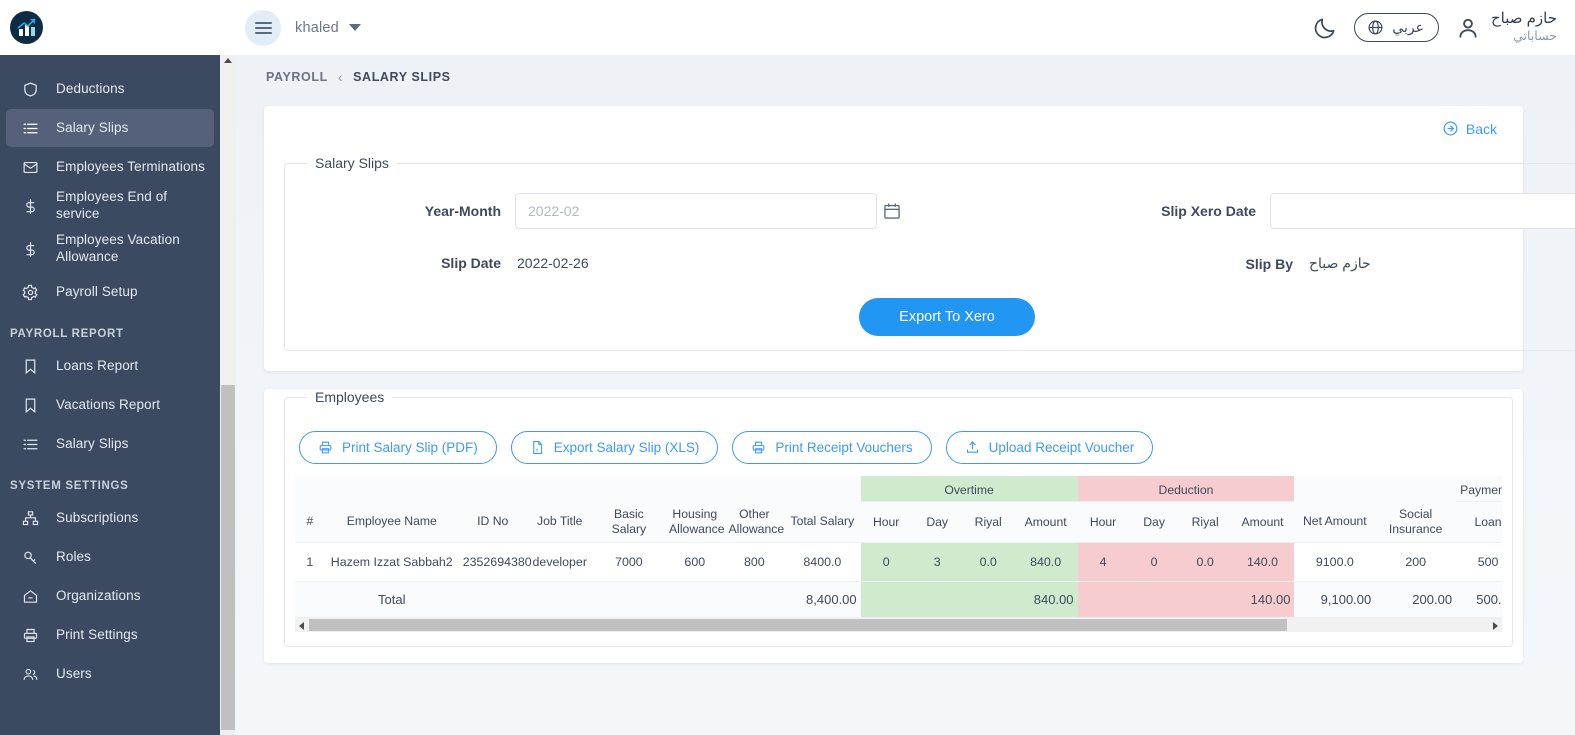 Image resolution: width=1575 pixels, height=735 pixels. What do you see at coordinates (263, 32) in the screenshot?
I see `hamburger-icon-line` at bounding box center [263, 32].